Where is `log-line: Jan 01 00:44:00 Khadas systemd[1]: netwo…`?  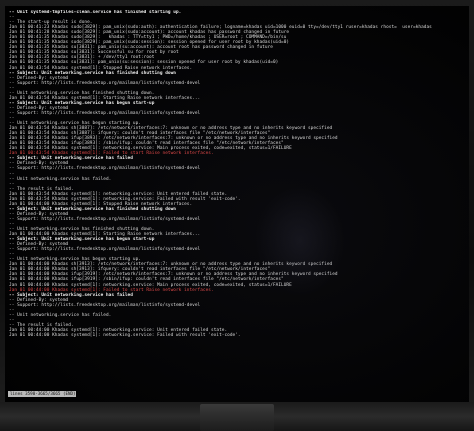 log-line: Jan 01 00:44:00 Khadas systemd[1]: netwo… is located at coordinates (125, 335).